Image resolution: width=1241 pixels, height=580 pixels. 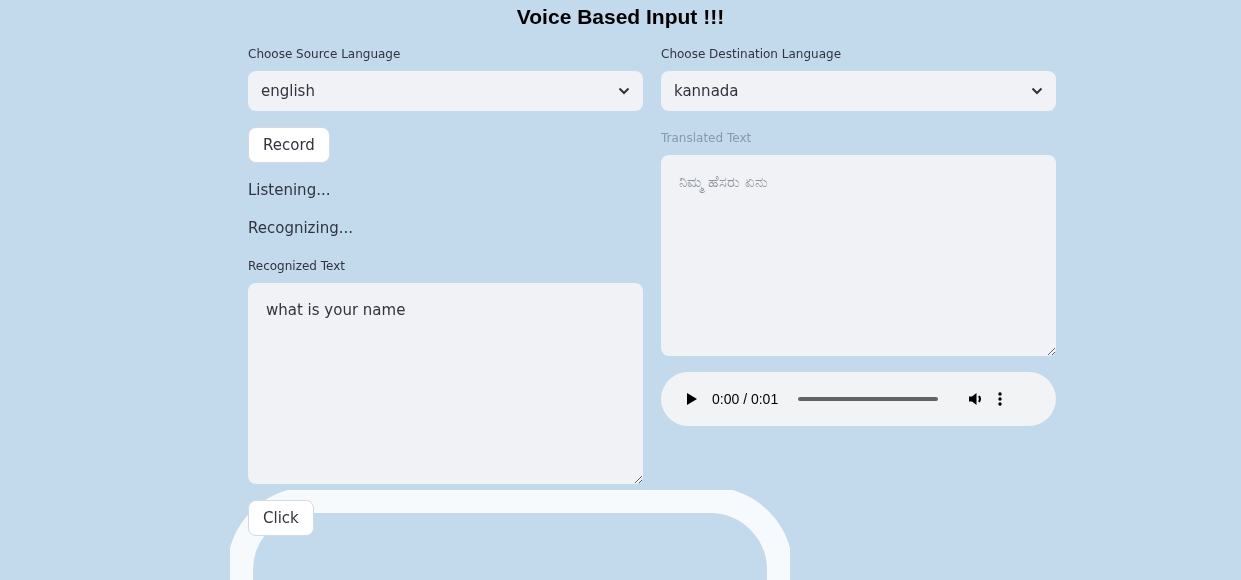 What do you see at coordinates (692, 399) in the screenshot?
I see `play-icon` at bounding box center [692, 399].